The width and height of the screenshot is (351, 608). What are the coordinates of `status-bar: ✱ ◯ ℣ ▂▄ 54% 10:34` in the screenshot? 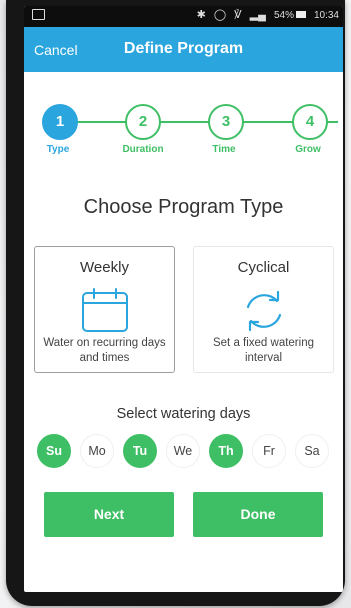 It's located at (183, 16).